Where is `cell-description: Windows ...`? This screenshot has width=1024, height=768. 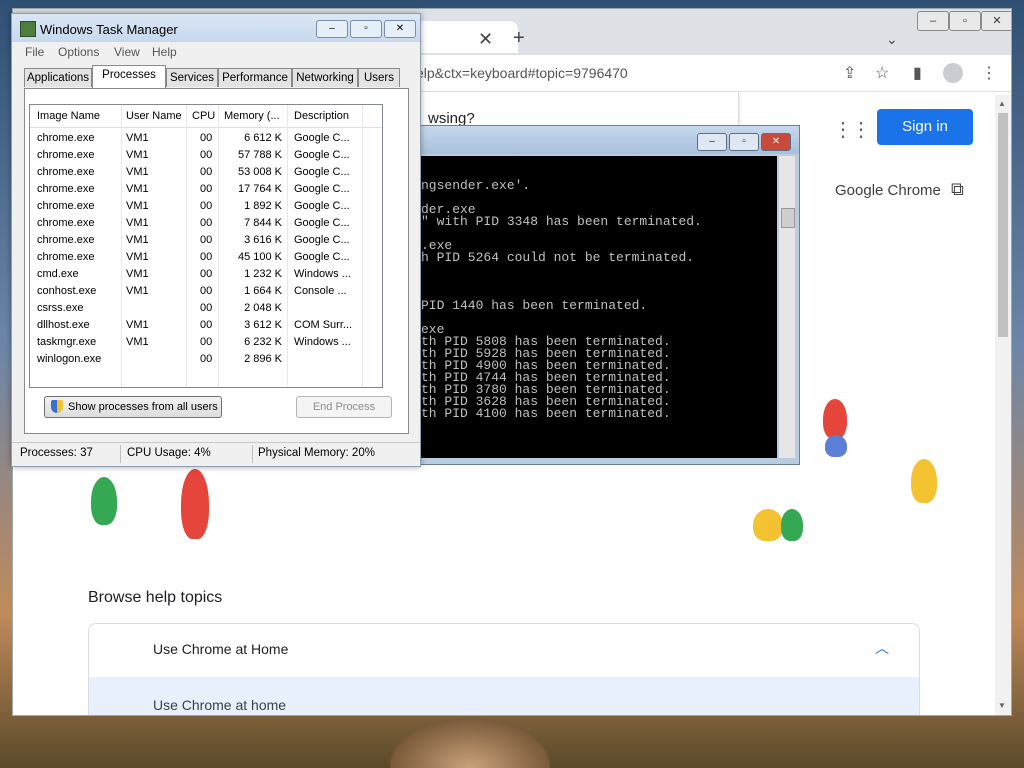 cell-description: Windows ... is located at coordinates (322, 342).